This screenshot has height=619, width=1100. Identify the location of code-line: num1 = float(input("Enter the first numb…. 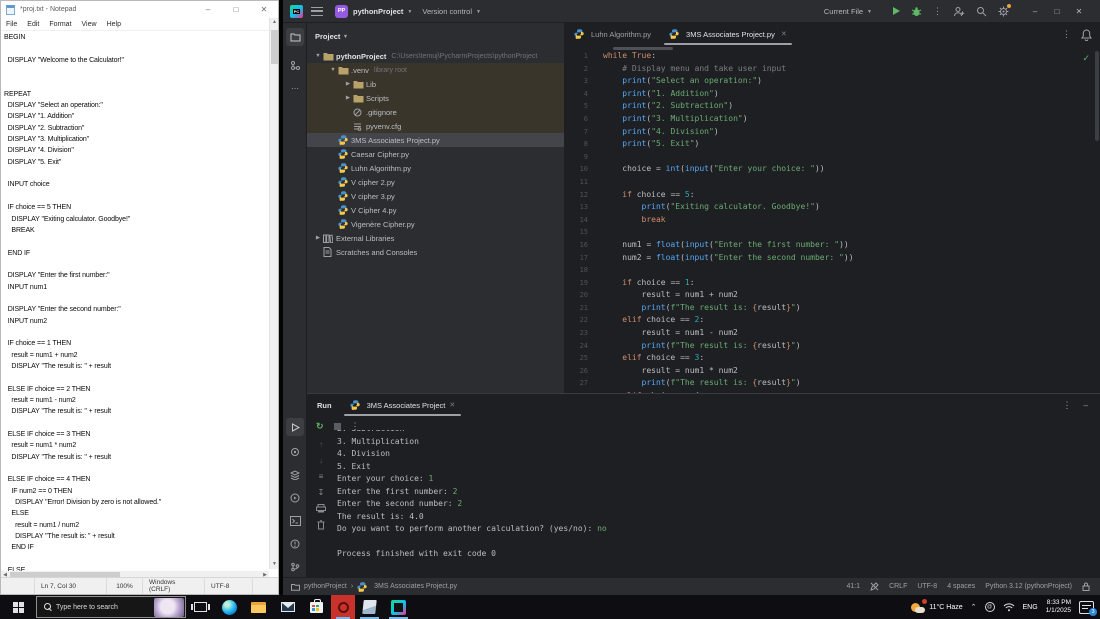
(846, 245).